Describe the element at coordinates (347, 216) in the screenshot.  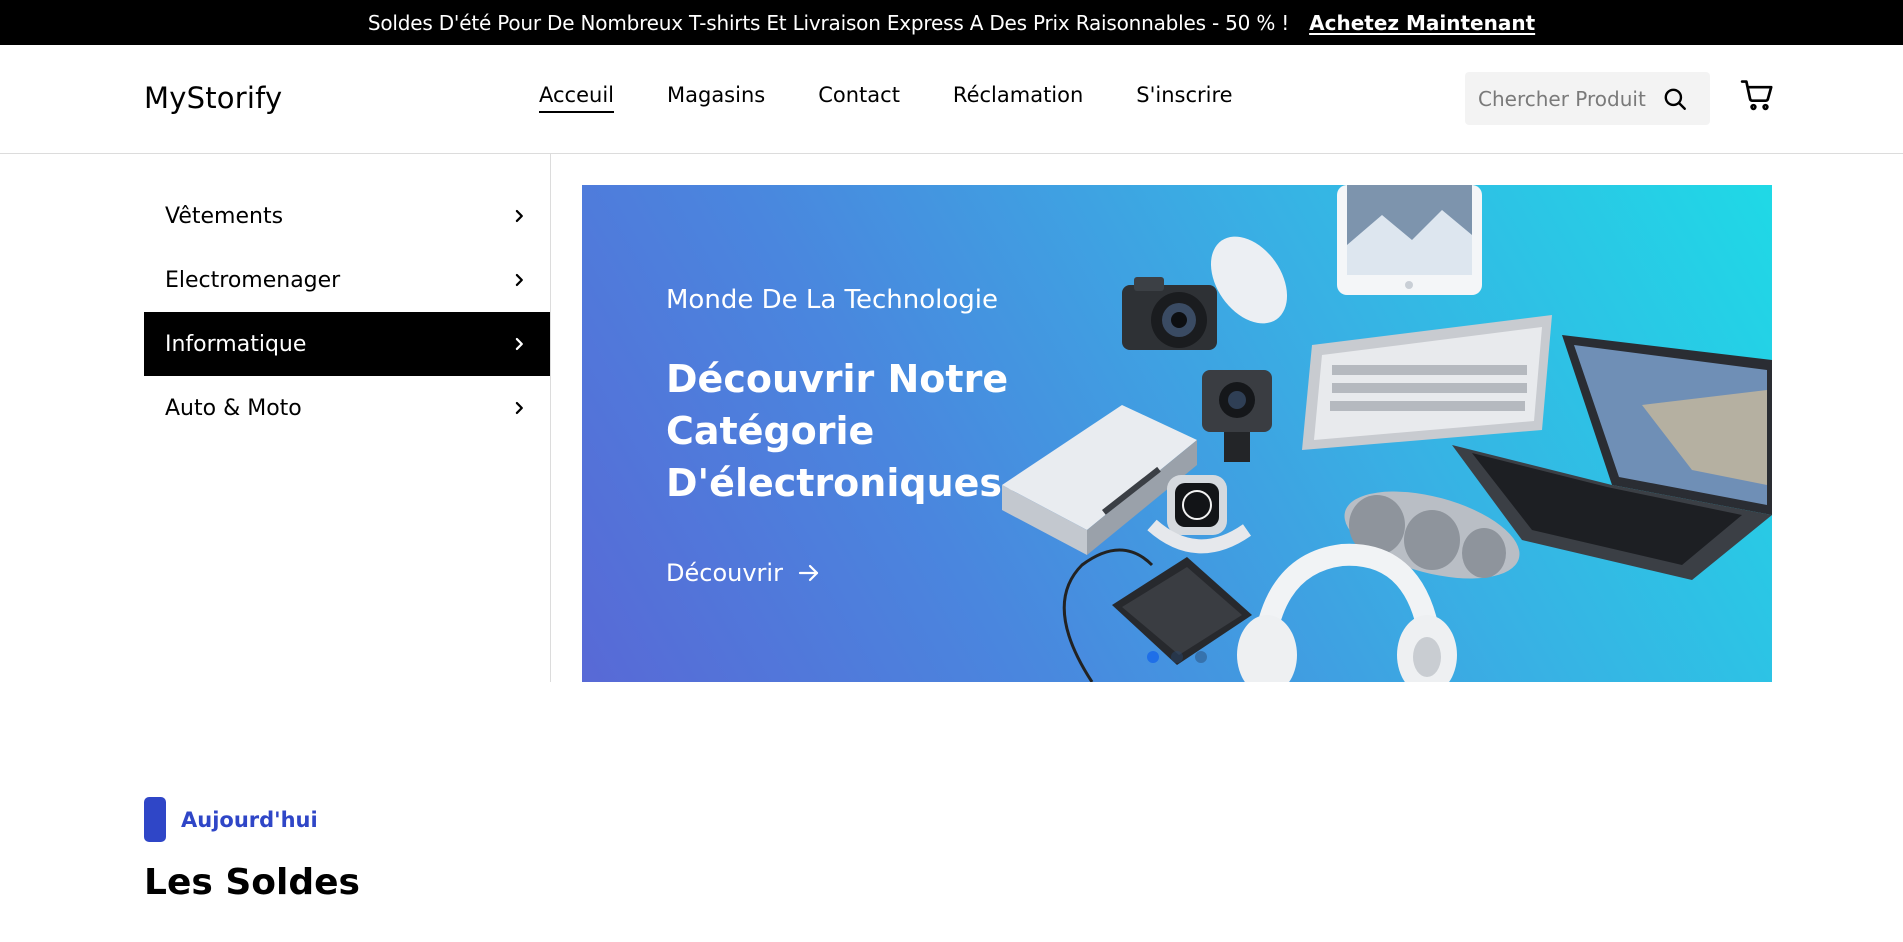
I see `category-item-clothing: Vêtements` at that location.